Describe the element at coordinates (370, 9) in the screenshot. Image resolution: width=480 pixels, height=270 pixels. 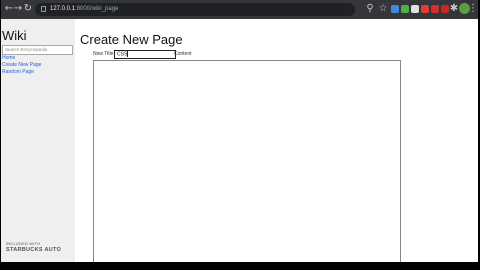
I see `translate-icon: ⚲` at that location.